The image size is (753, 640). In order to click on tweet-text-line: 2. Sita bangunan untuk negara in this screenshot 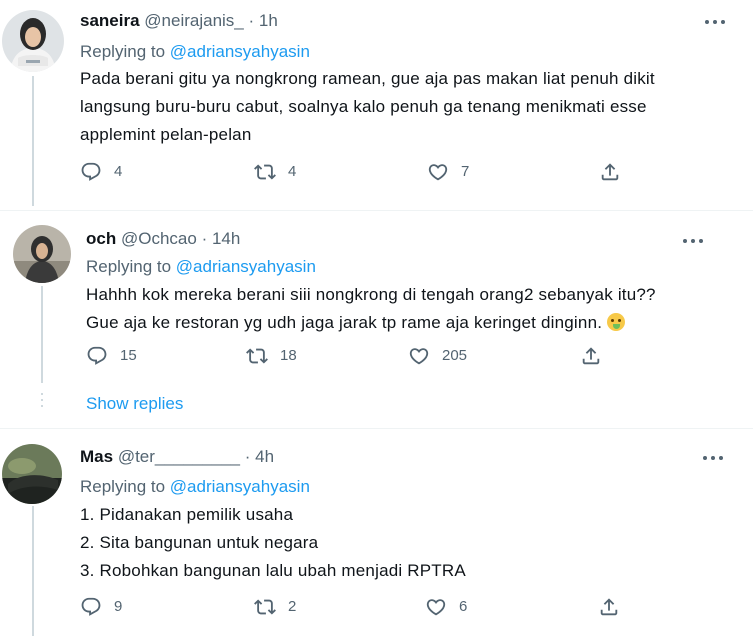, I will do `click(199, 542)`.